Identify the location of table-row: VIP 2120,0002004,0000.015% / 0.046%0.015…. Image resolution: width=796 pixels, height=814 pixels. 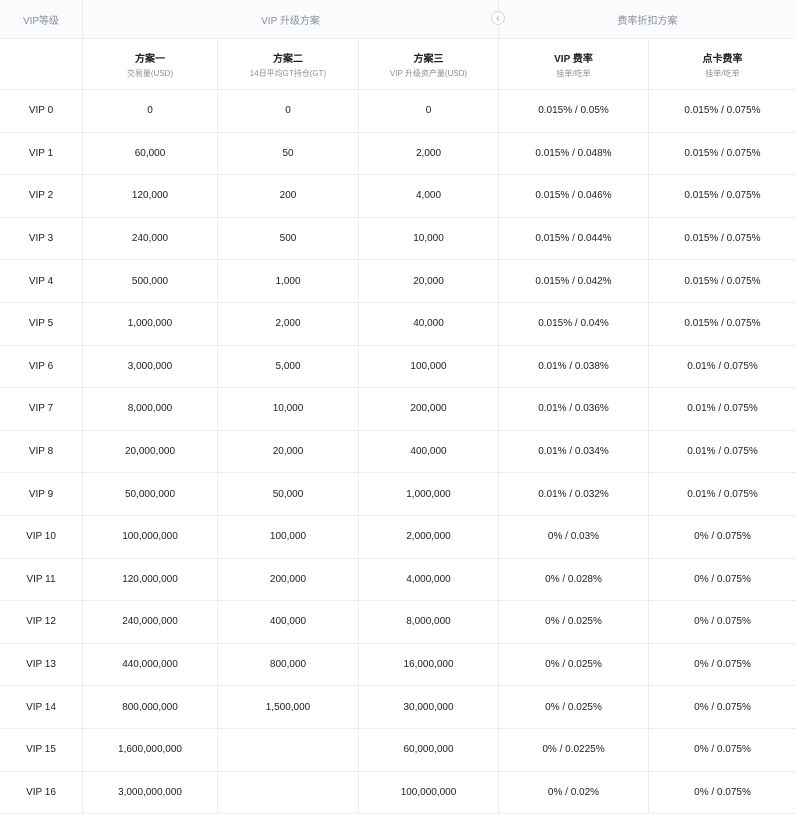
(398, 196).